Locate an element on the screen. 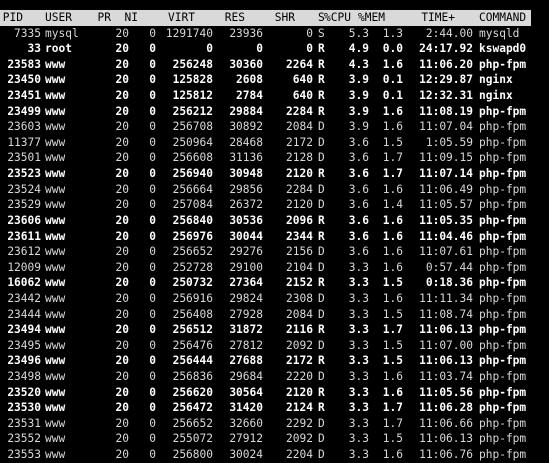 The width and height of the screenshot is (549, 463). cpu-cell: 3.6 is located at coordinates (358, 142).